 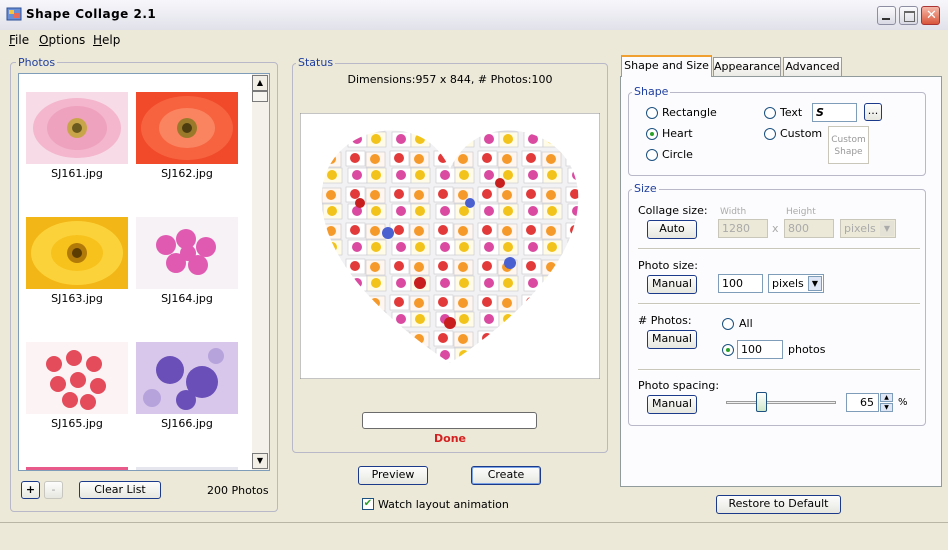 I want to click on shape-circle-radio, so click(x=652, y=155).